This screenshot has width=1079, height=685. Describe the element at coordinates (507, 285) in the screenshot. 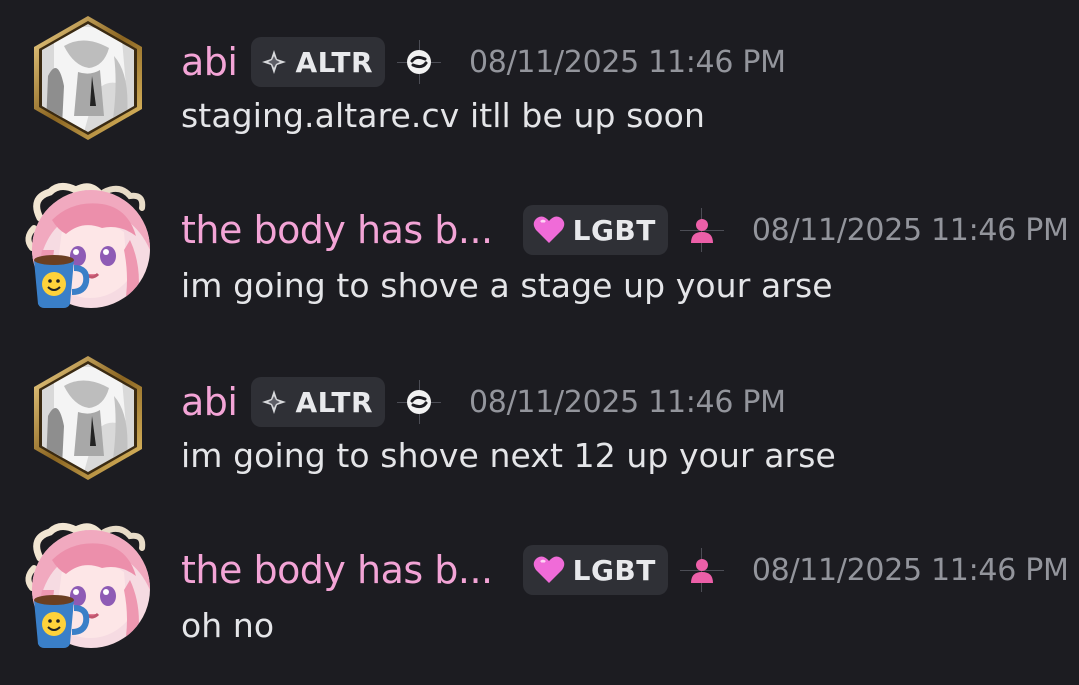

I see `message-content: im going to shove a stage up your arse` at that location.